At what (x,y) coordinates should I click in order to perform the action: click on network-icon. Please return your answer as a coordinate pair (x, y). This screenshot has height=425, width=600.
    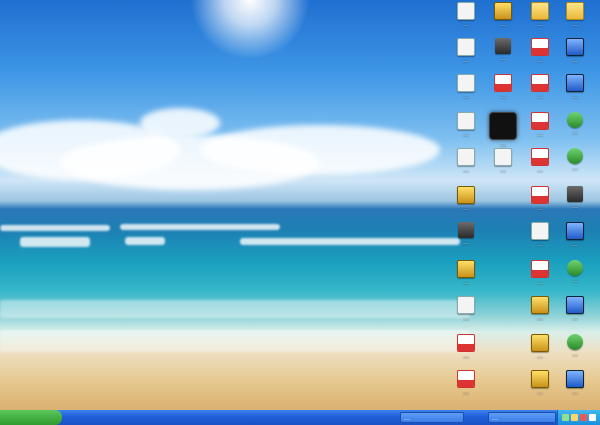
    Looking at the image, I should click on (565, 417).